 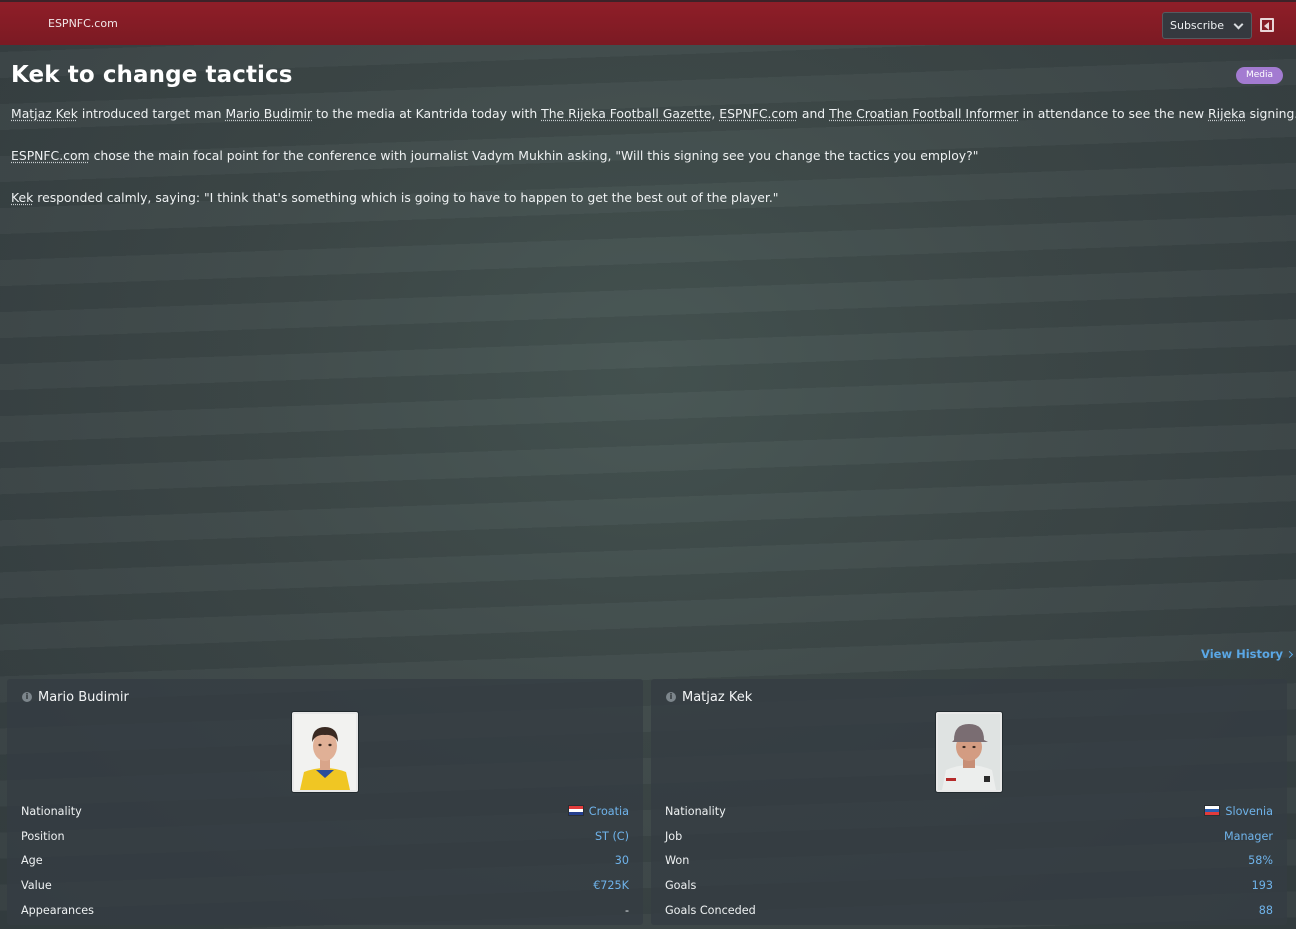 What do you see at coordinates (32, 860) in the screenshot?
I see `row-label: Age` at bounding box center [32, 860].